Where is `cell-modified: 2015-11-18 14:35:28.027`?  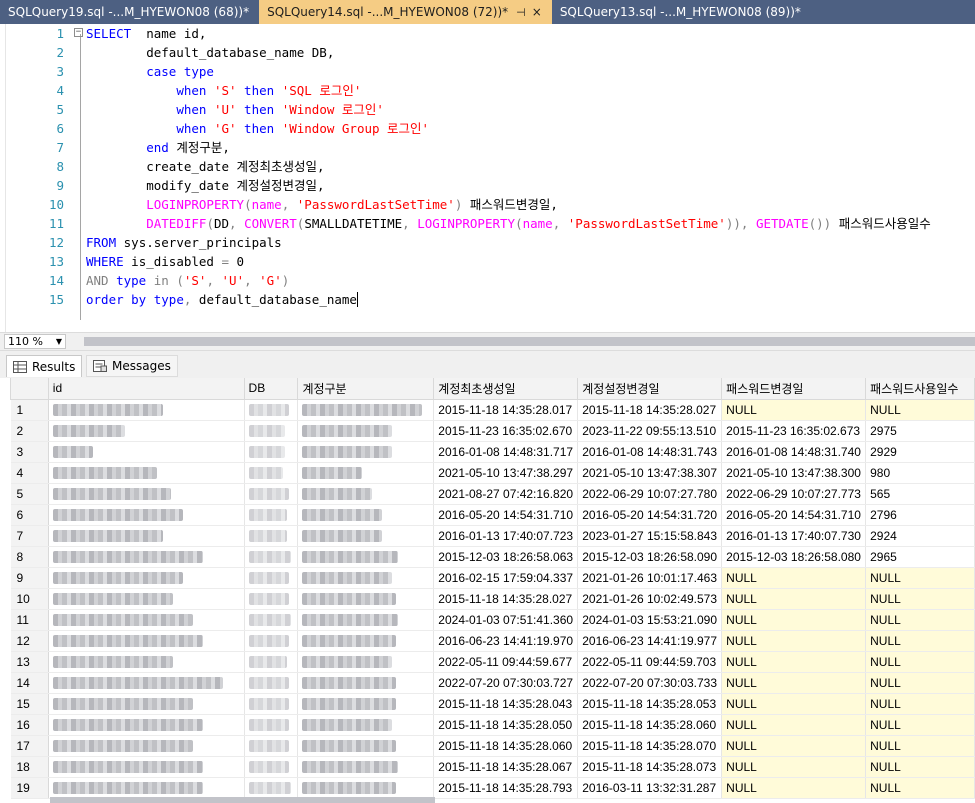 cell-modified: 2015-11-18 14:35:28.027 is located at coordinates (650, 410).